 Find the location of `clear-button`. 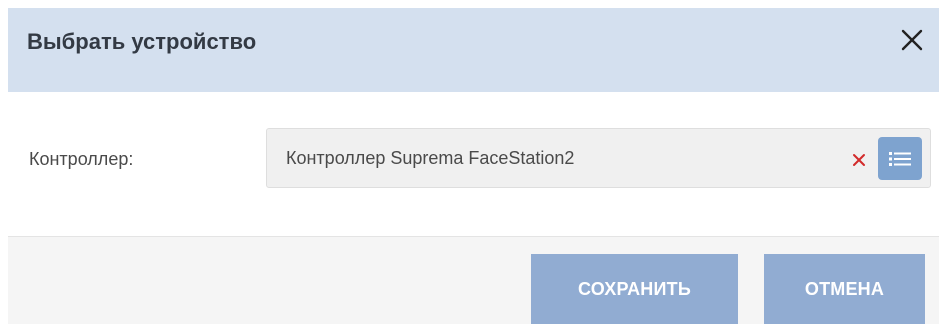

clear-button is located at coordinates (859, 160).